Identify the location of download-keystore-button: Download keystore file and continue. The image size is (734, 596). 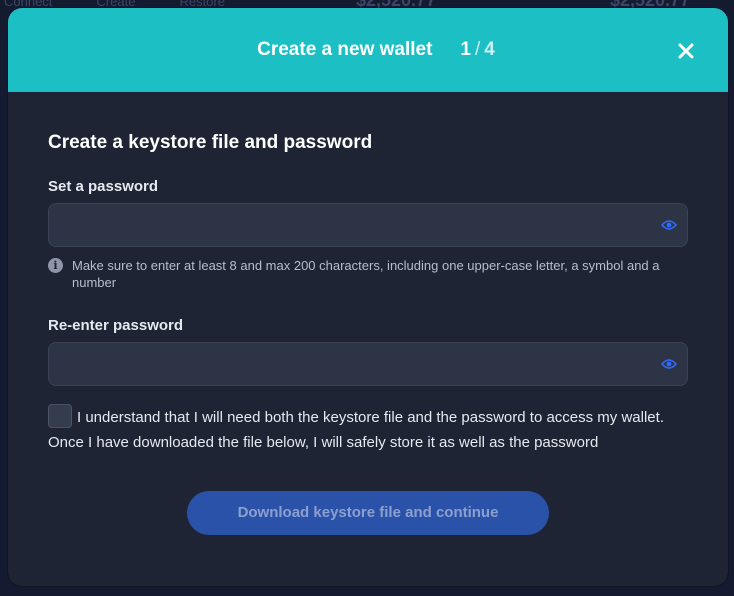
(368, 513).